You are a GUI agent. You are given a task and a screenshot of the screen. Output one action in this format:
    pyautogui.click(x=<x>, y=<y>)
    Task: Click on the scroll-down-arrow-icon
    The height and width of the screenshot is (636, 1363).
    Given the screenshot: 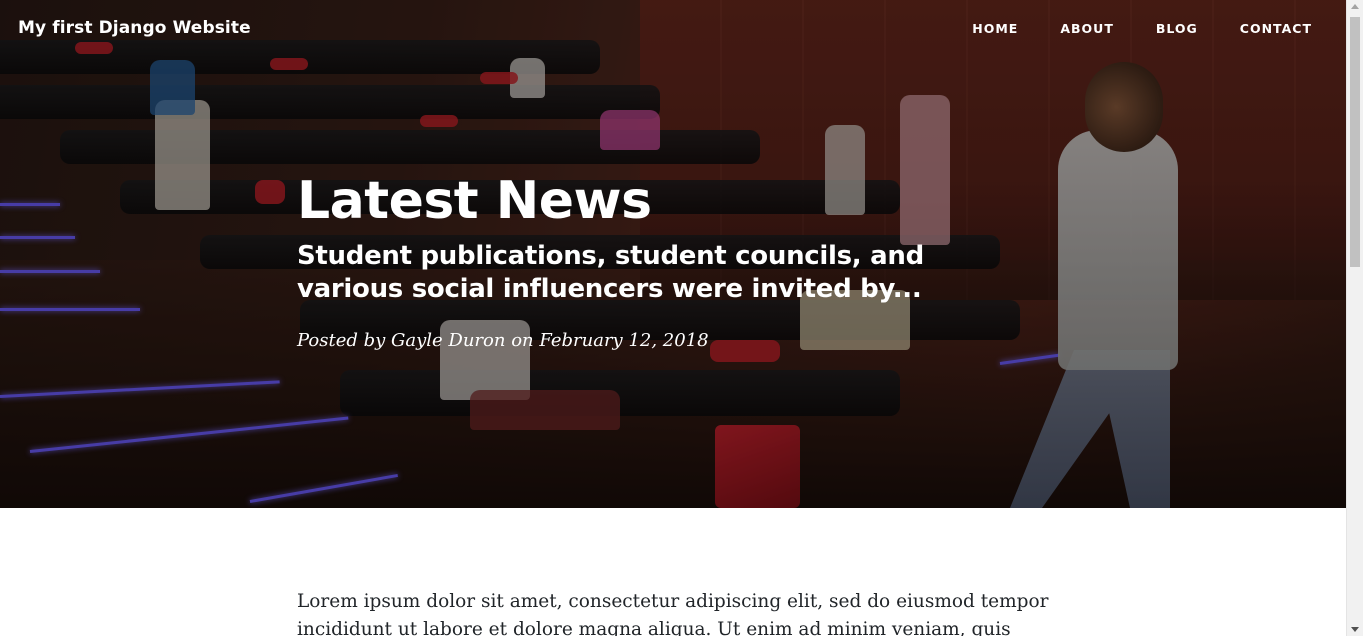 What is the action you would take?
    pyautogui.click(x=1355, y=629)
    